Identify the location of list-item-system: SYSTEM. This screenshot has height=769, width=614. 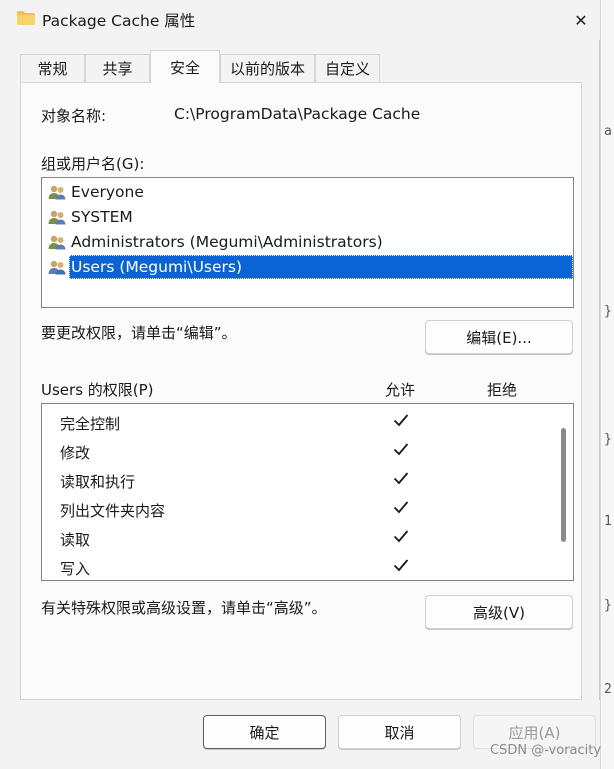
(91, 217).